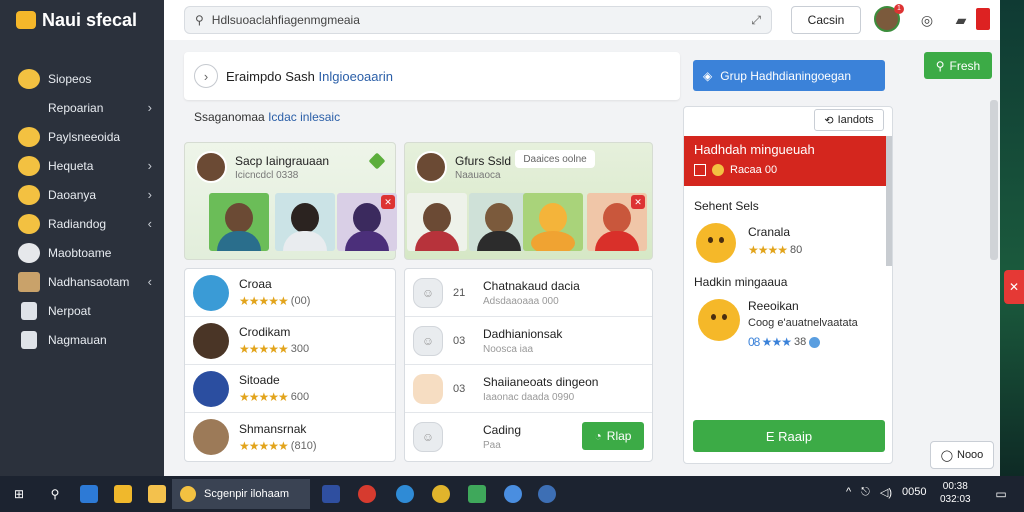  I want to click on windows-start-icon: ⊞, so click(19, 494).